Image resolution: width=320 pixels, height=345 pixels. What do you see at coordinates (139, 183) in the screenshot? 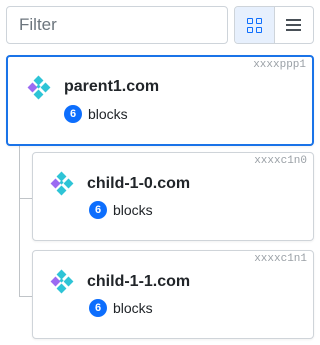
I see `node-name: child-1-0.com` at bounding box center [139, 183].